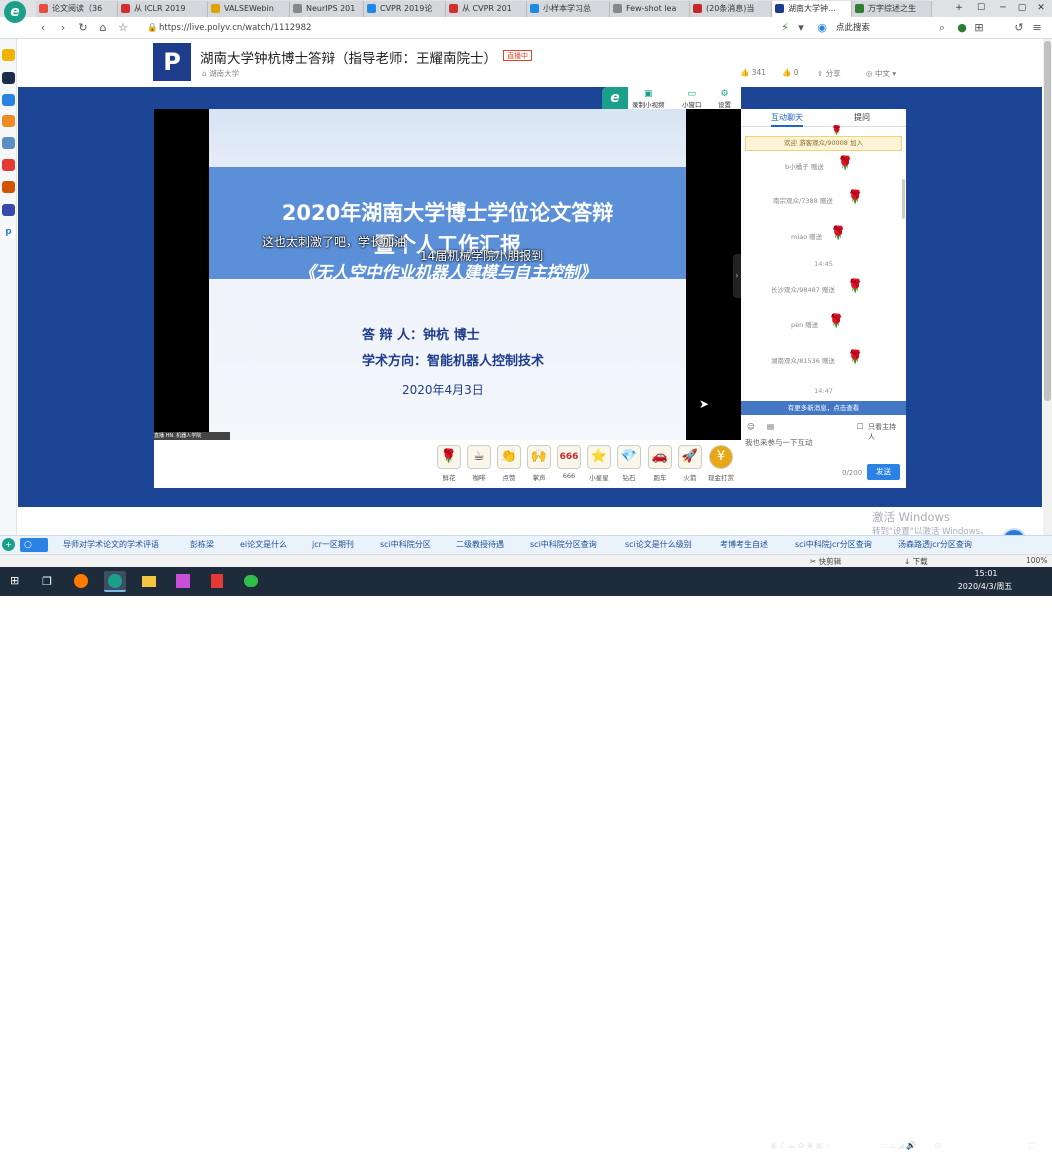  Describe the element at coordinates (8, 210) in the screenshot. I see `game2-icon` at that location.